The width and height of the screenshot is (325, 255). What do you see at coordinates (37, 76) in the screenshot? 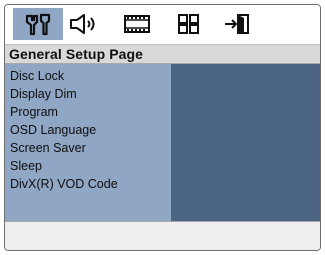
I see `menu-item-disc-lock: Disc Lock` at bounding box center [37, 76].